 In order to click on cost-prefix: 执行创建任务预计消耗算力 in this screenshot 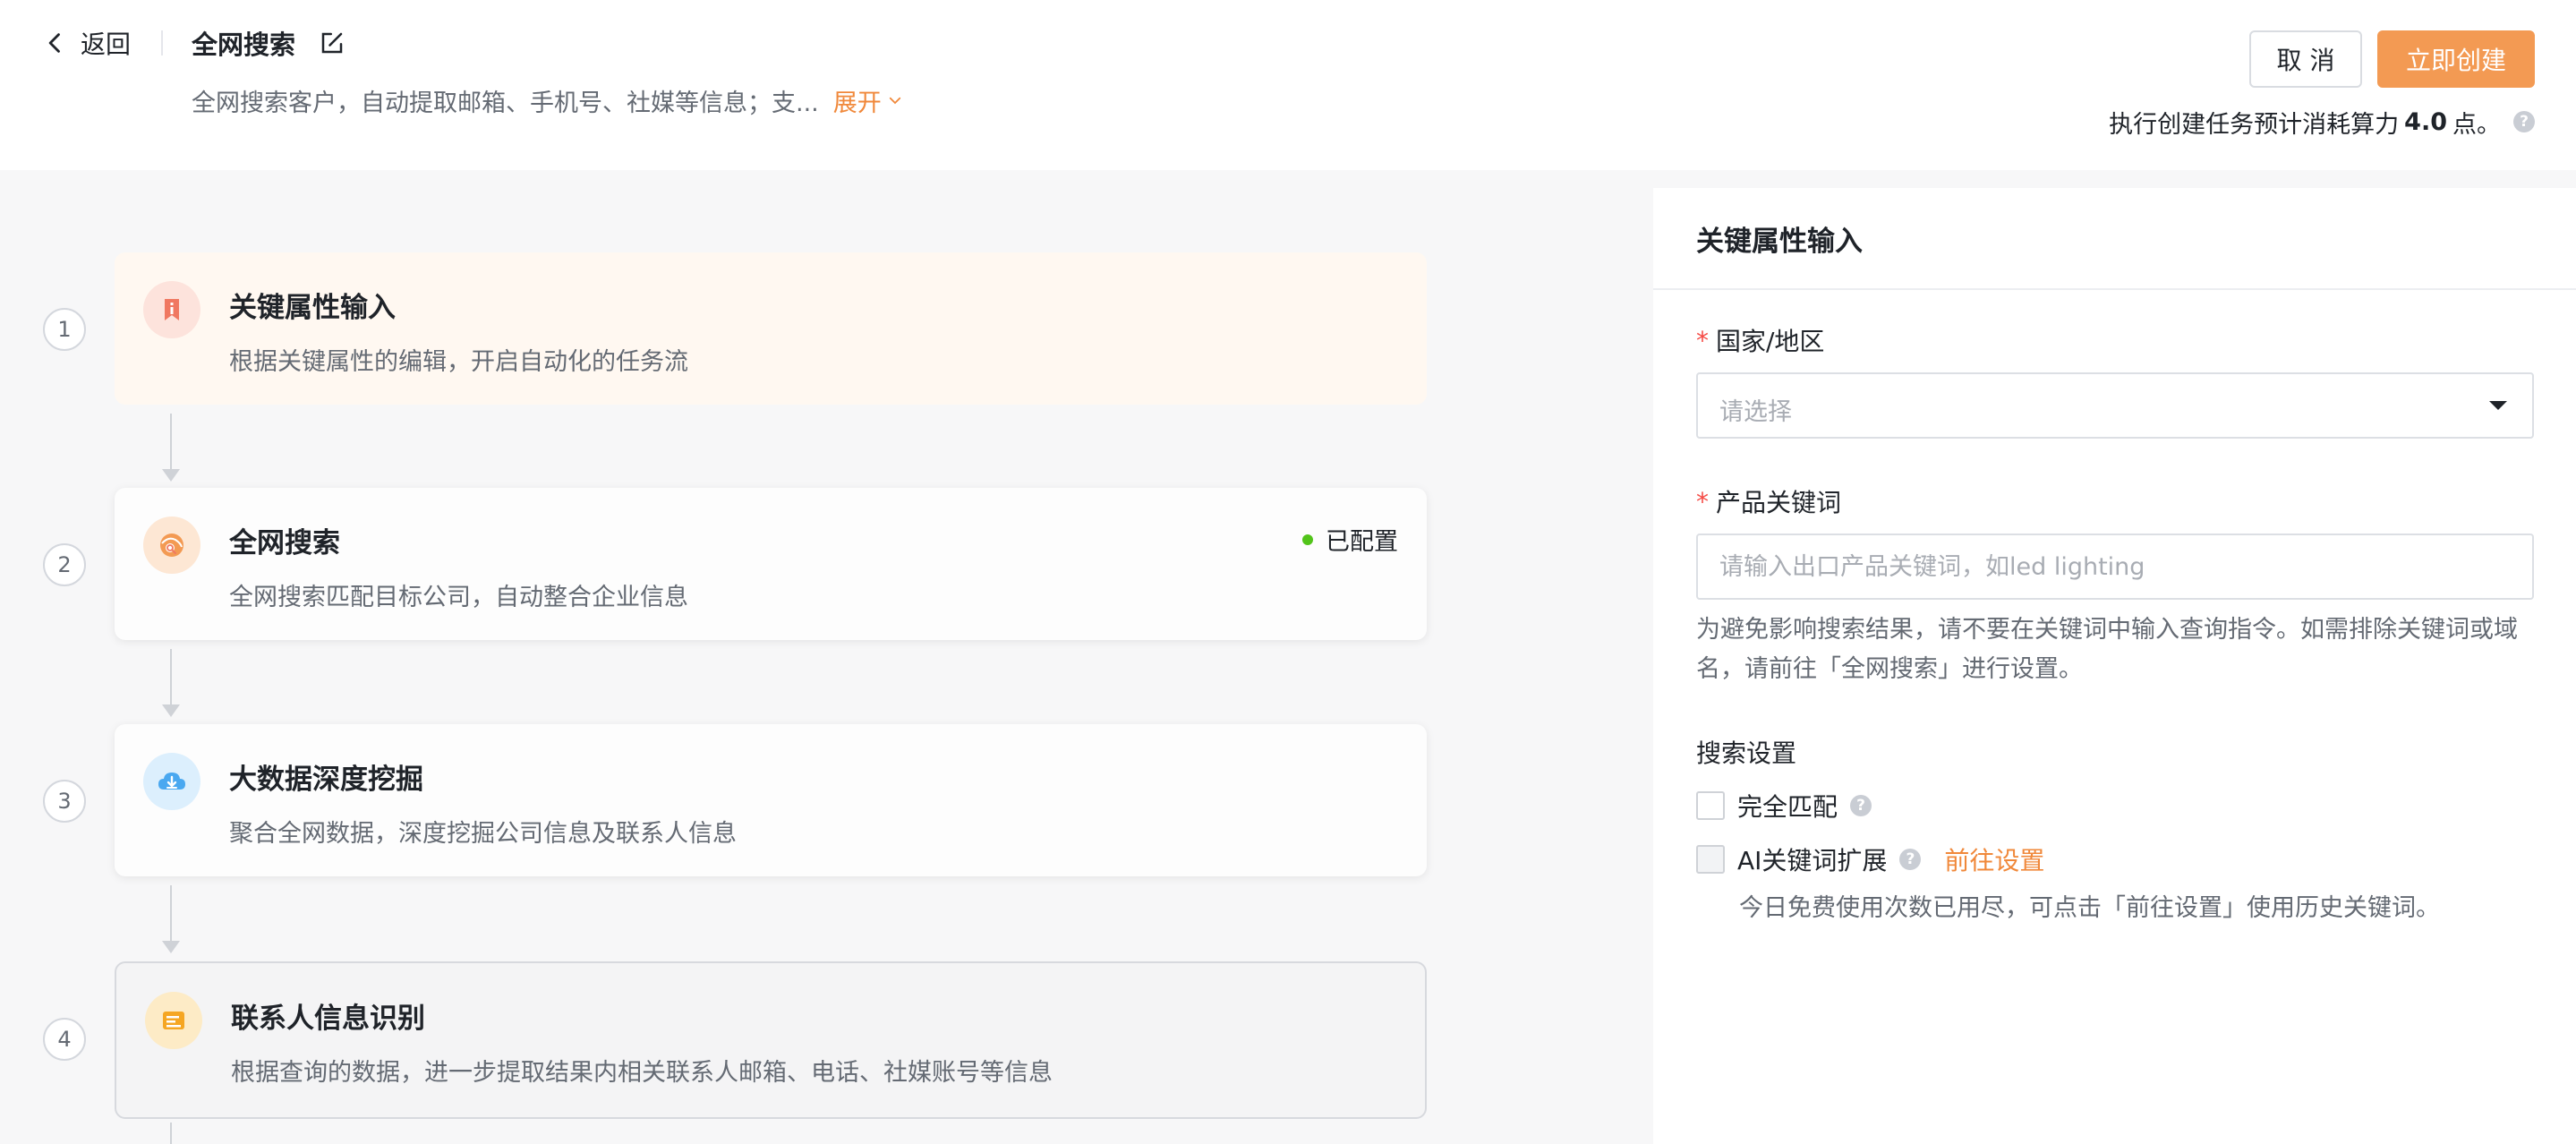, I will do `click(2254, 124)`.